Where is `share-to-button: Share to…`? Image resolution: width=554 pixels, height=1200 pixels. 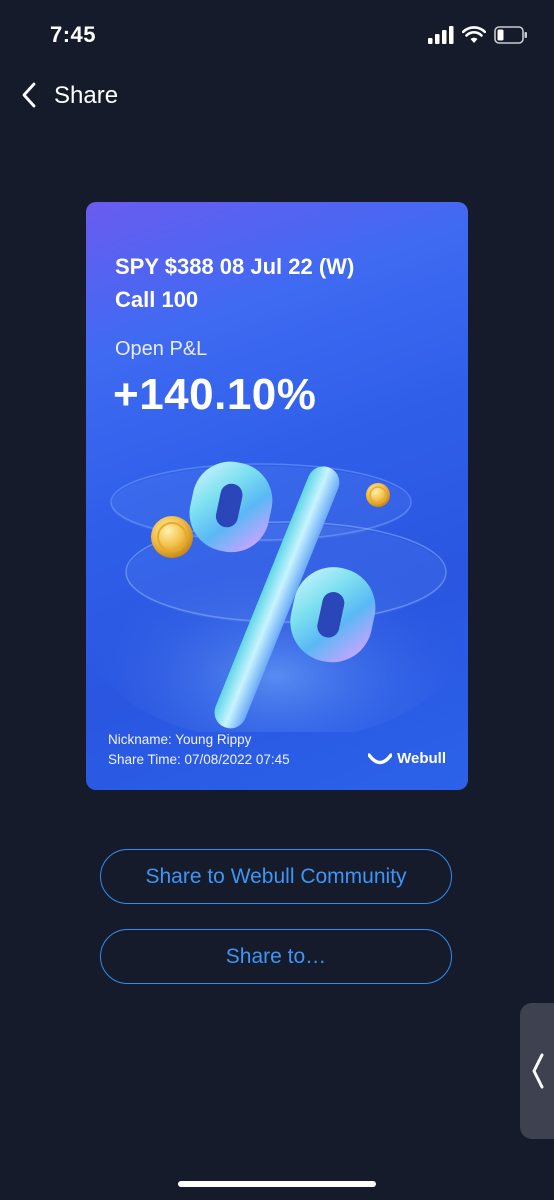 share-to-button: Share to… is located at coordinates (276, 956).